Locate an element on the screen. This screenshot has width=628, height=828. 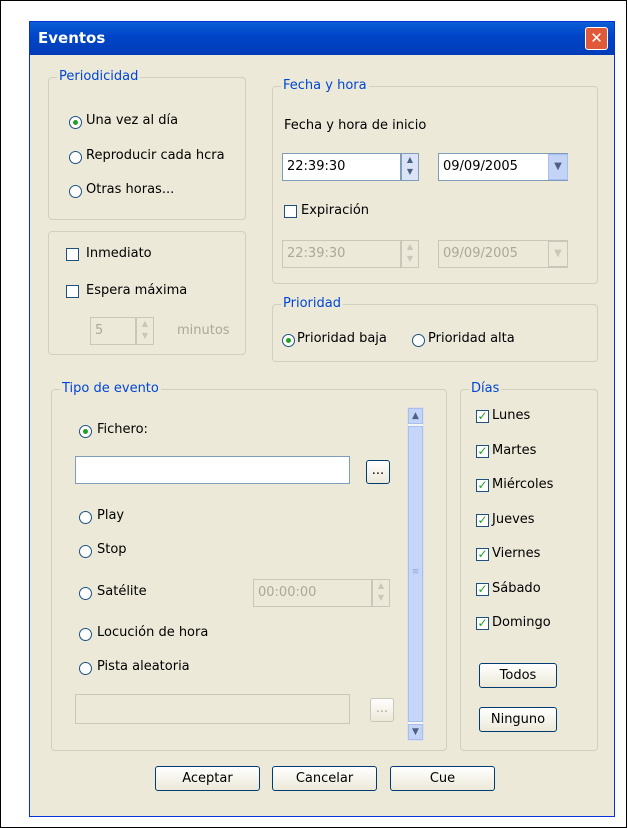
satelite-spin-icon: ▲ ▼ is located at coordinates (381, 593).